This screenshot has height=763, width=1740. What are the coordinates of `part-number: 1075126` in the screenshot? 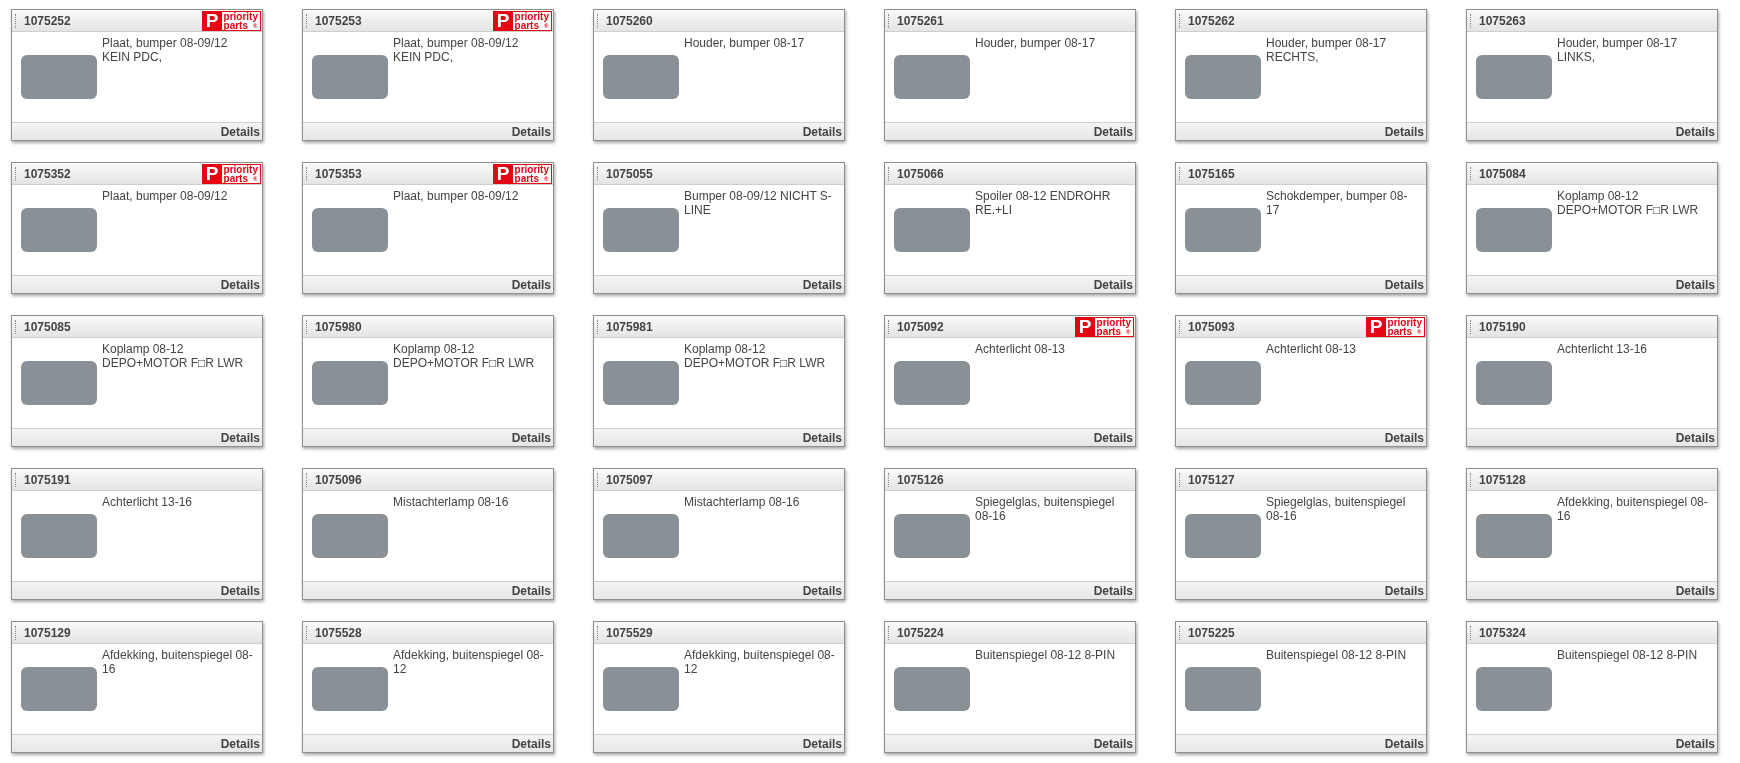 It's located at (920, 480).